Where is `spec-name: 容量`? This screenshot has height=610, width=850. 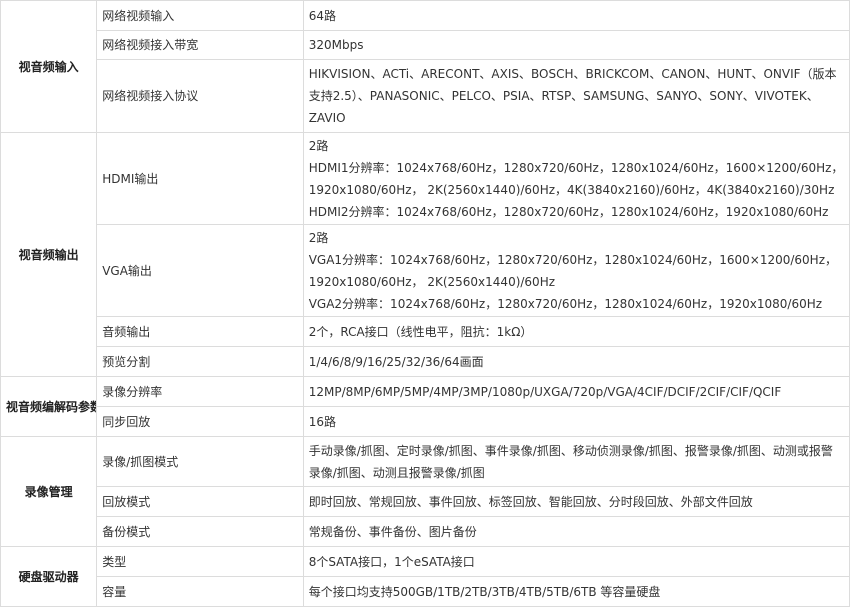 spec-name: 容量 is located at coordinates (200, 591).